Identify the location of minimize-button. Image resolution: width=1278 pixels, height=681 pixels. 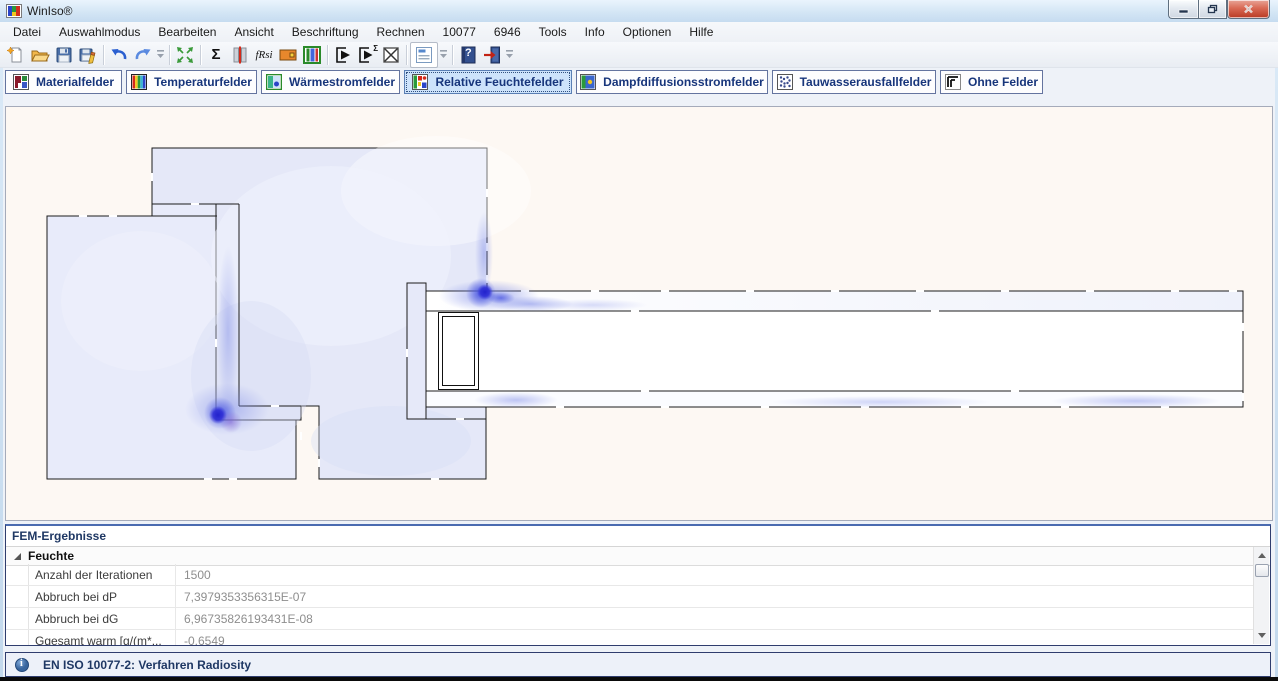
(1183, 9).